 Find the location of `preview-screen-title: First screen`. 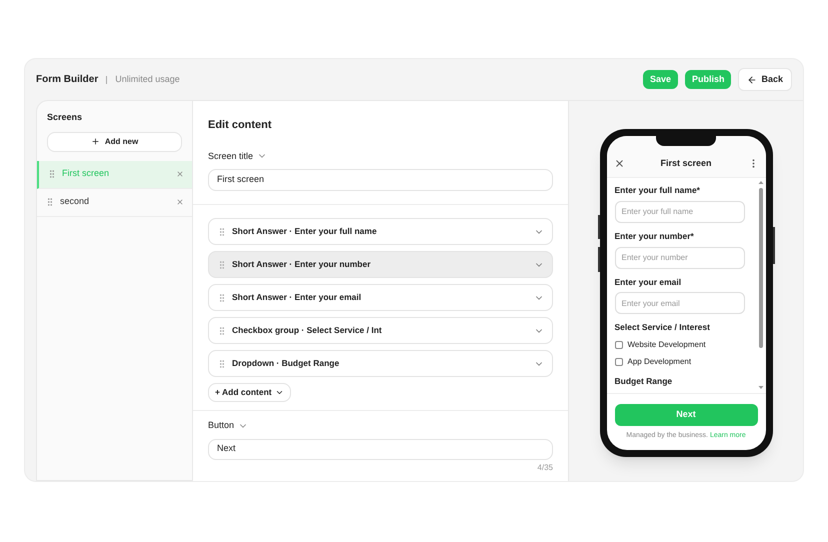

preview-screen-title: First screen is located at coordinates (686, 163).